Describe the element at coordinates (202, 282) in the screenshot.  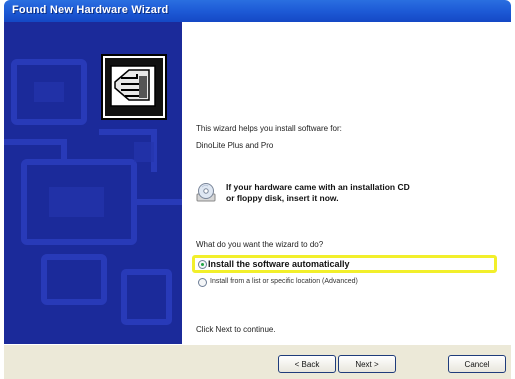
I see `radio-install-manual` at that location.